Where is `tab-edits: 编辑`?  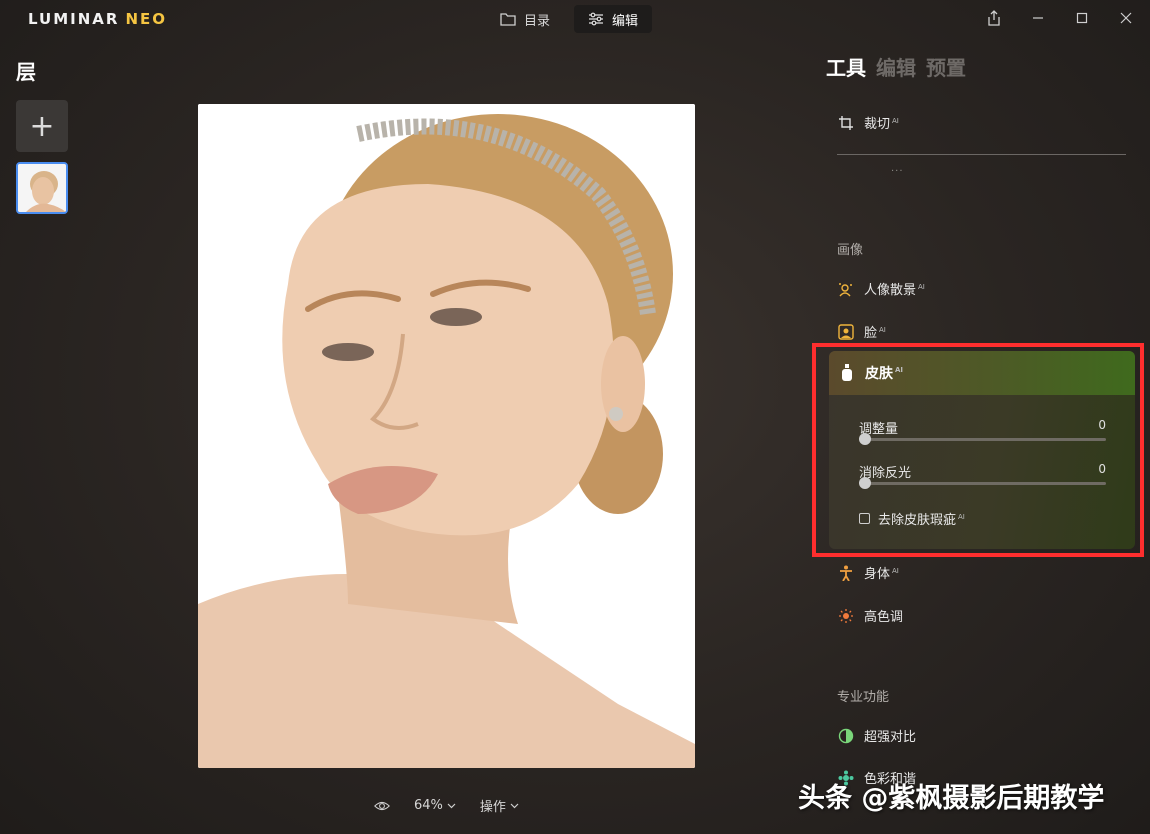 tab-edits: 编辑 is located at coordinates (896, 66).